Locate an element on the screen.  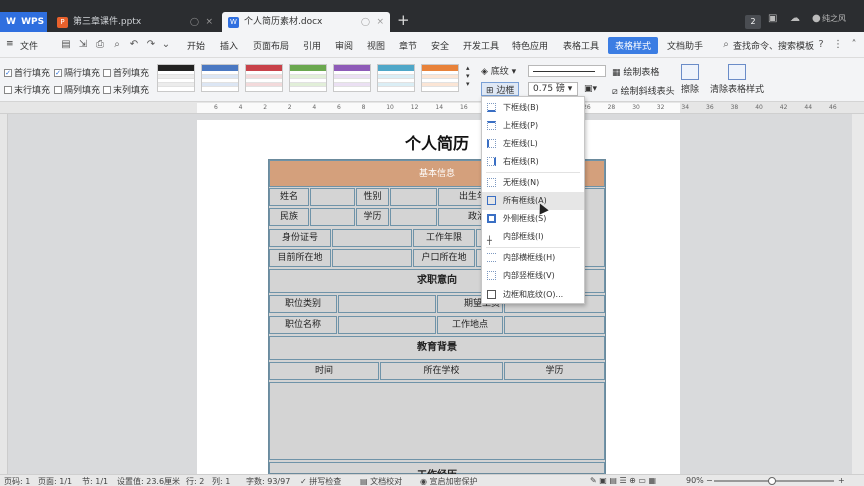
print-icon: ⎙ is located at coordinates (100, 45).